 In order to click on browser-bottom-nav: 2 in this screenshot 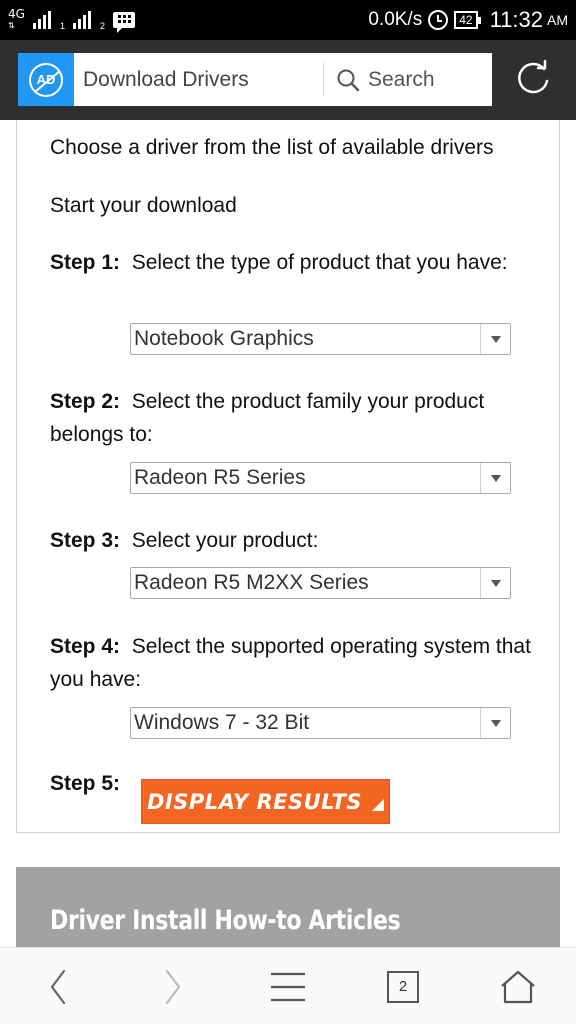, I will do `click(288, 985)`.